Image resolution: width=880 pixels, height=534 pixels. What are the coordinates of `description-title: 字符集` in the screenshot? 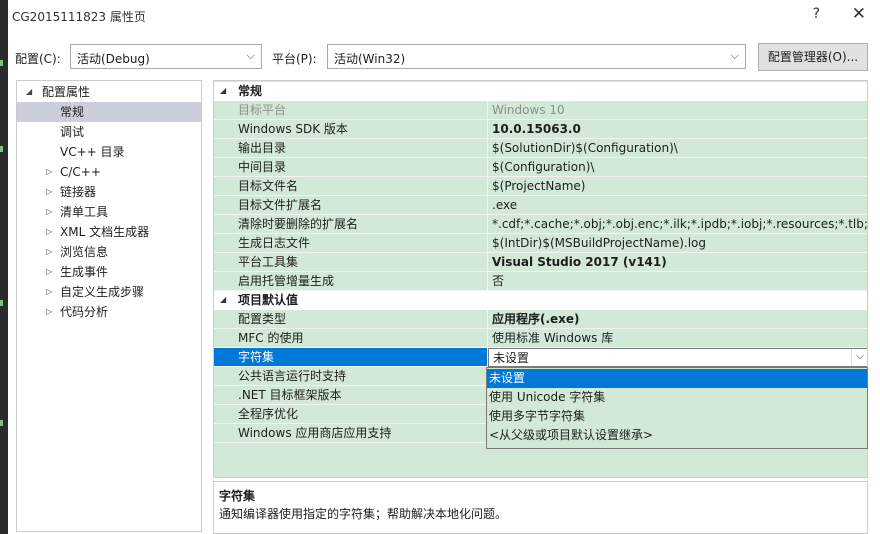 It's located at (237, 496).